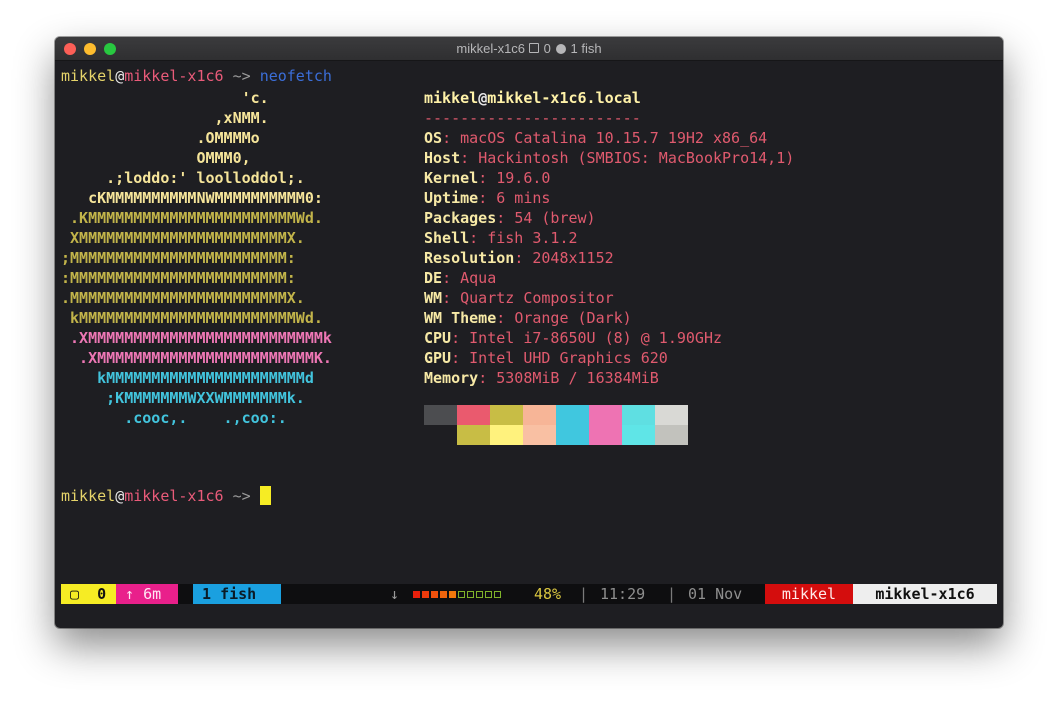  I want to click on info-value: Intel i7-8650U (8) @ 1.90GHz, so click(596, 338).